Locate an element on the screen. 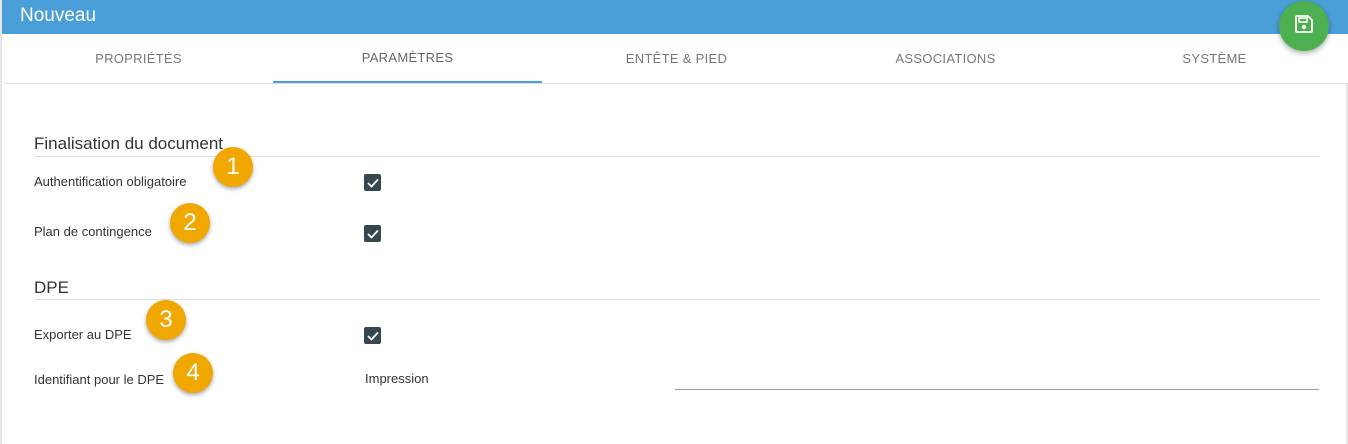 This screenshot has width=1348, height=444. contingence-checkbox is located at coordinates (372, 233).